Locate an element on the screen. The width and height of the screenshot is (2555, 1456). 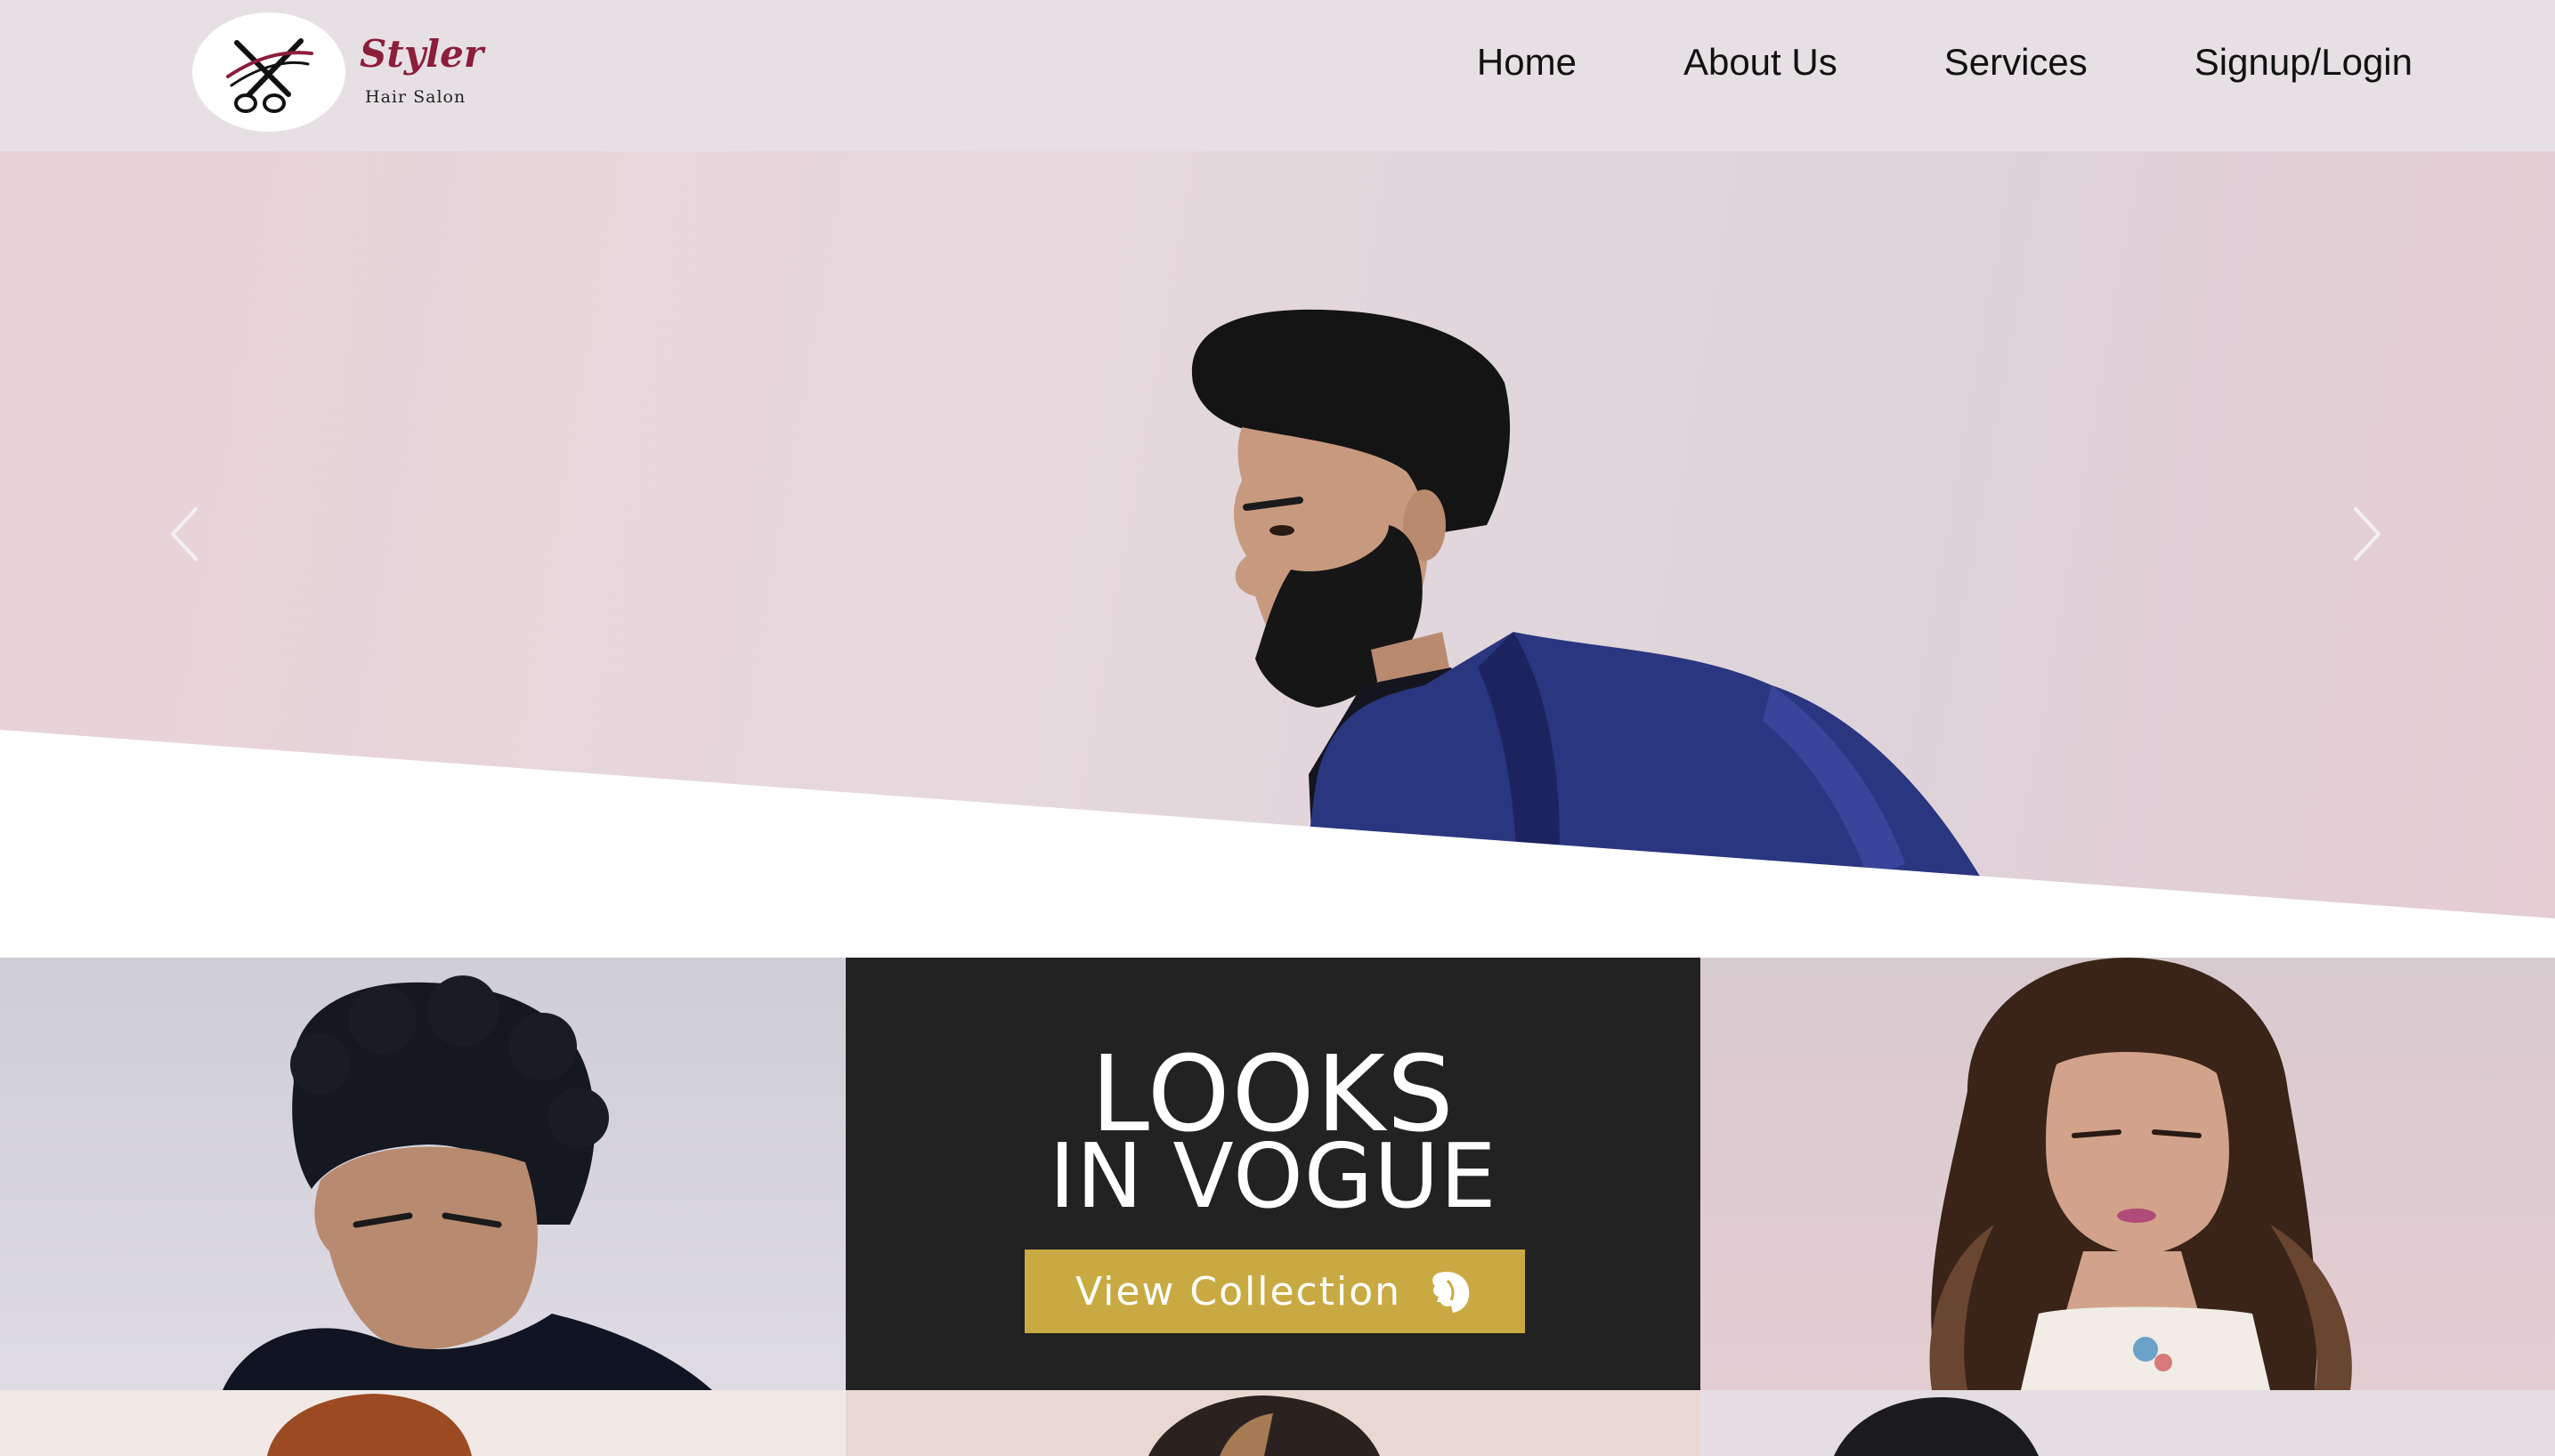
face-profile-icon is located at coordinates (1451, 1292).